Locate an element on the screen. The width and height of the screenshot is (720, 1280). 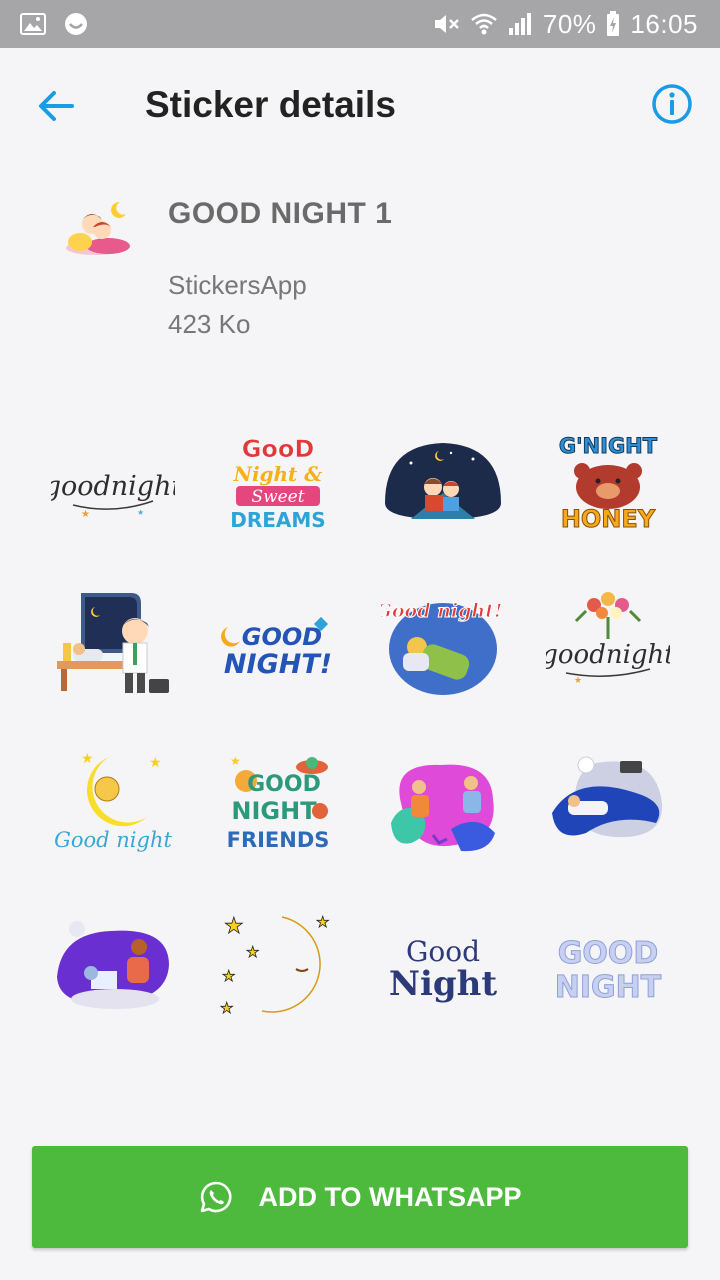
status-bar: 70% 16:05 is located at coordinates (360, 24).